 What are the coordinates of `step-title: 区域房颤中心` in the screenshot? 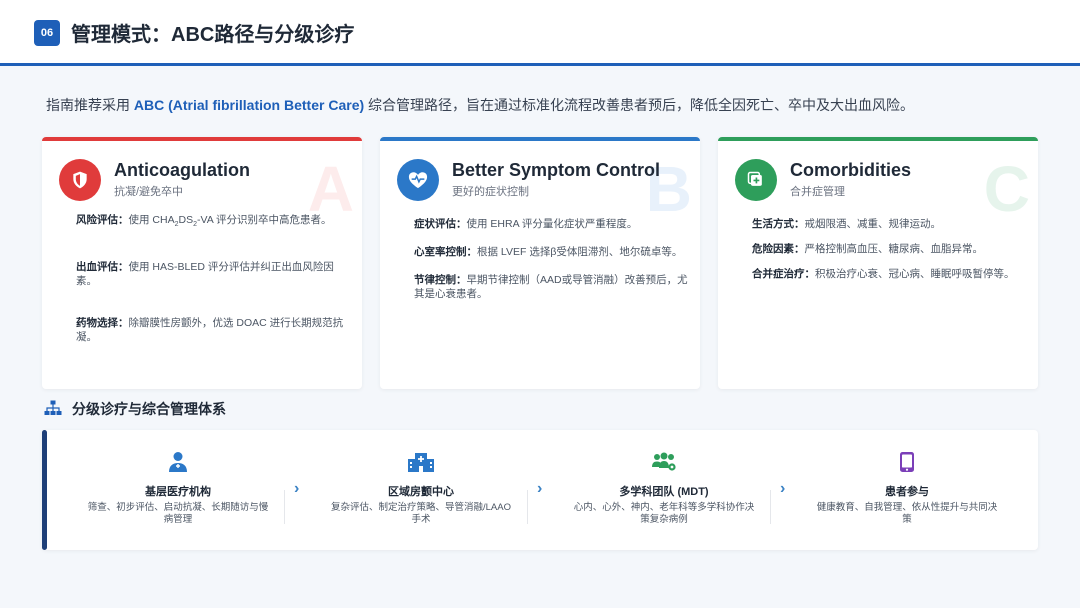 It's located at (421, 492).